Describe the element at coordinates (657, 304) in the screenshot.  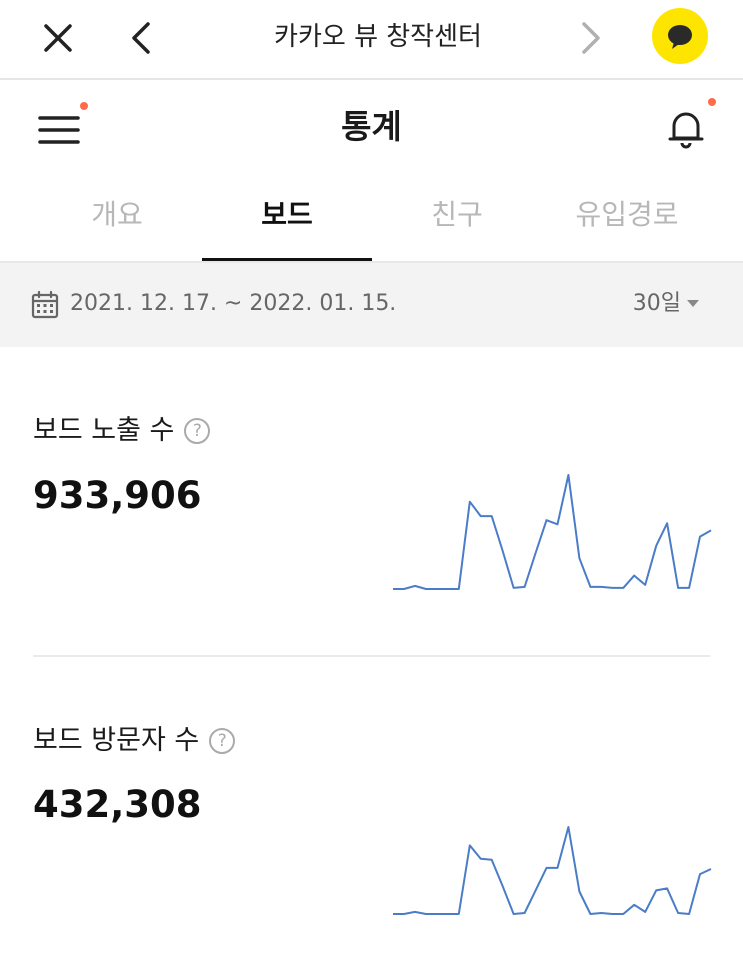
I see `period-select: 30일` at that location.